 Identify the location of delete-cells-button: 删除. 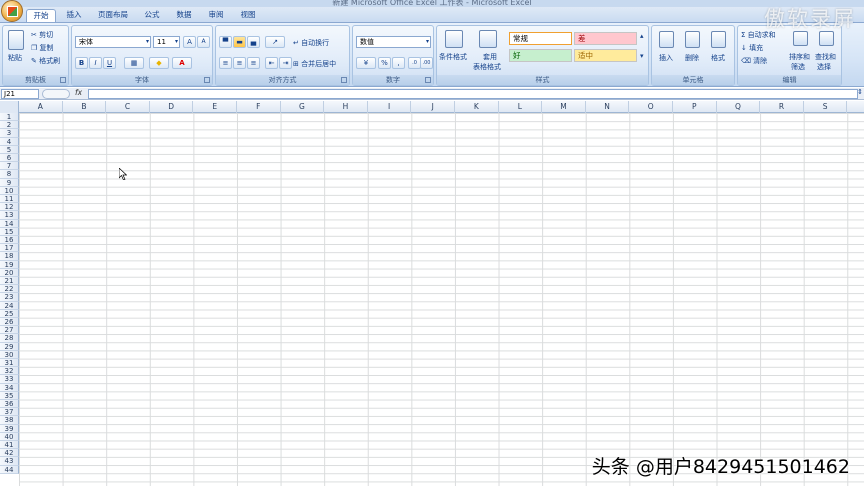
(692, 58).